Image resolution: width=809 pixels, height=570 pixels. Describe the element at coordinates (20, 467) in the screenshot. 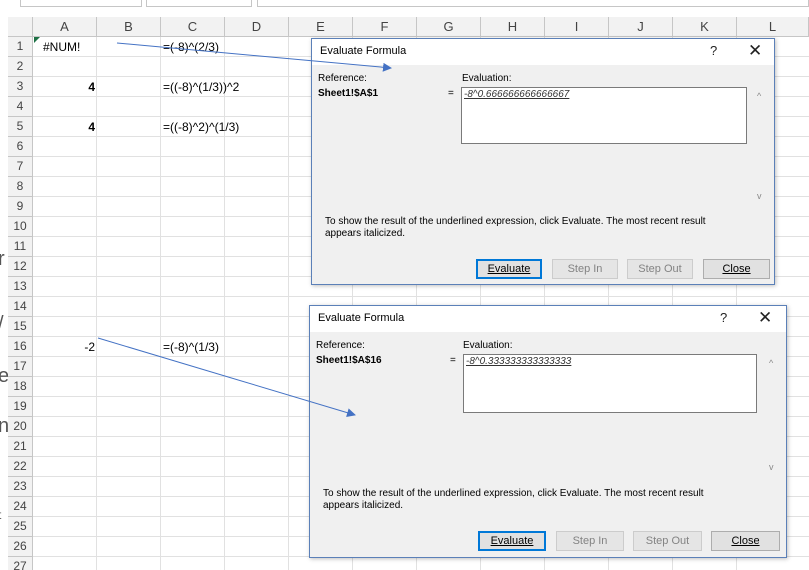

I see `row-header-22: 22` at that location.